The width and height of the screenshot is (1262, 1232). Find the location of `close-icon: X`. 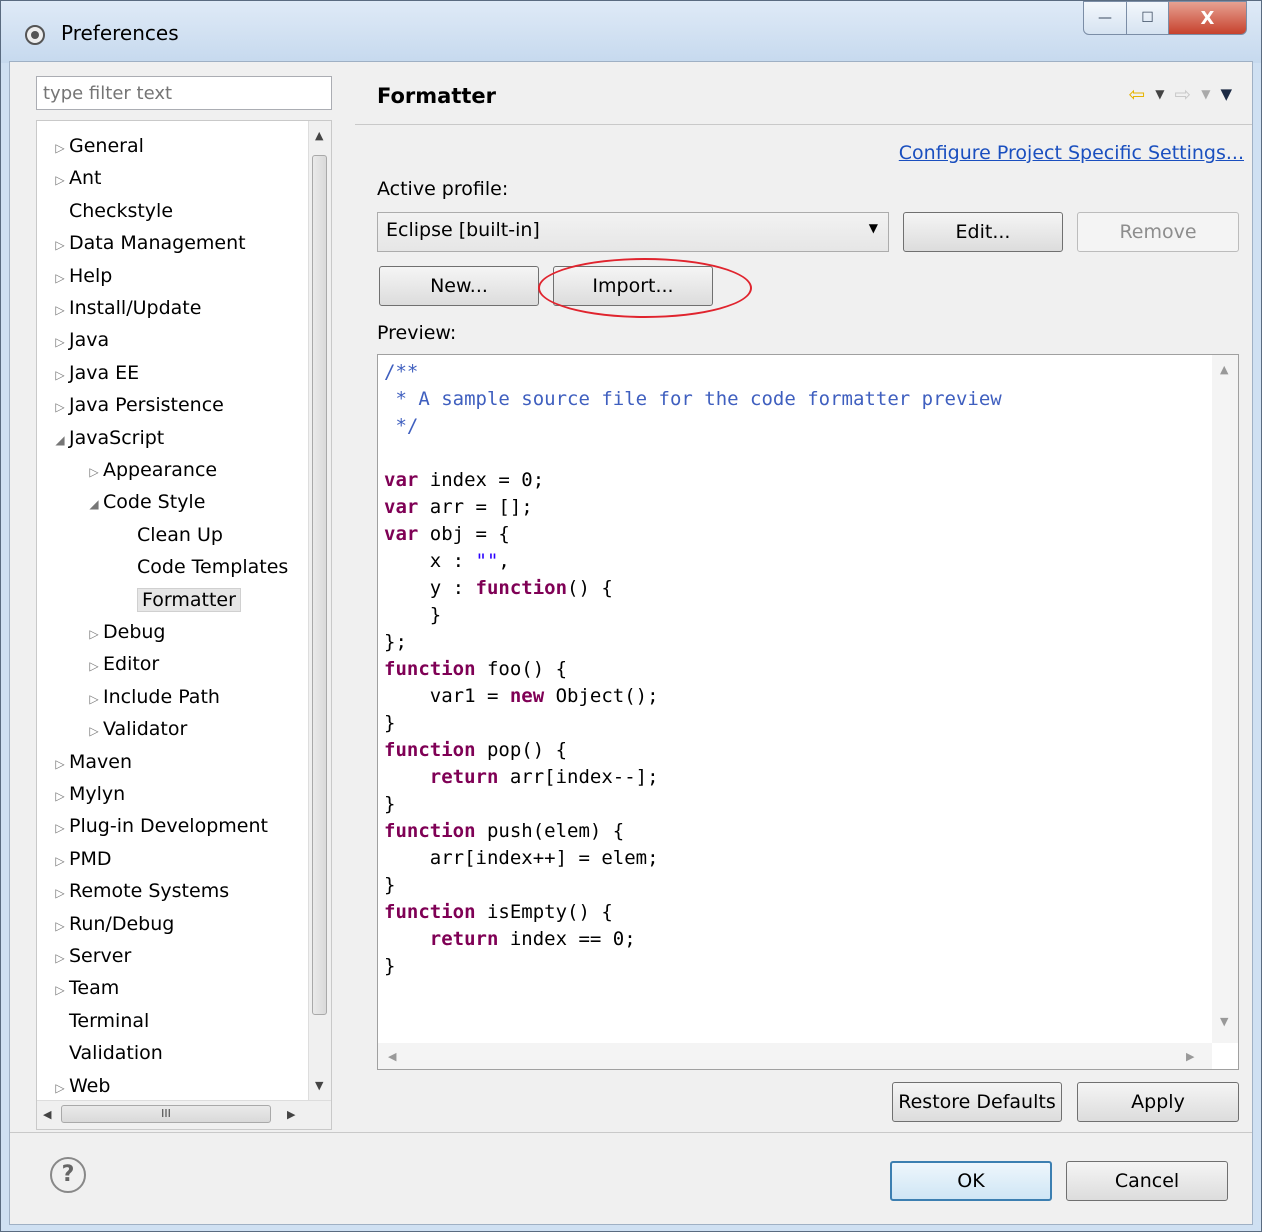

close-icon: X is located at coordinates (1207, 18).